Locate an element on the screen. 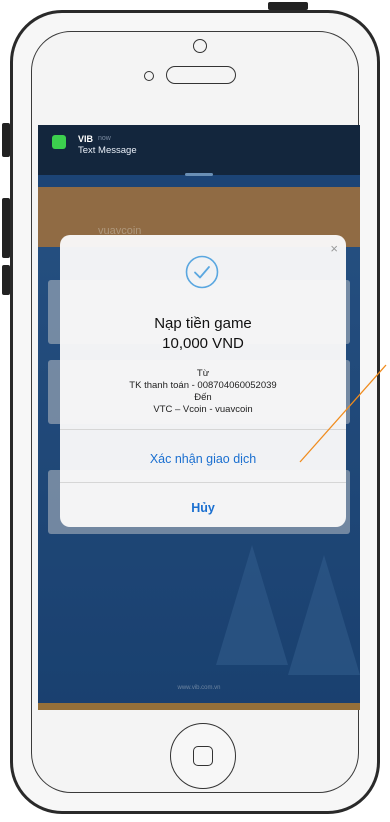 The image size is (390, 822). notification-banner: VIB now Text Message is located at coordinates (199, 150).